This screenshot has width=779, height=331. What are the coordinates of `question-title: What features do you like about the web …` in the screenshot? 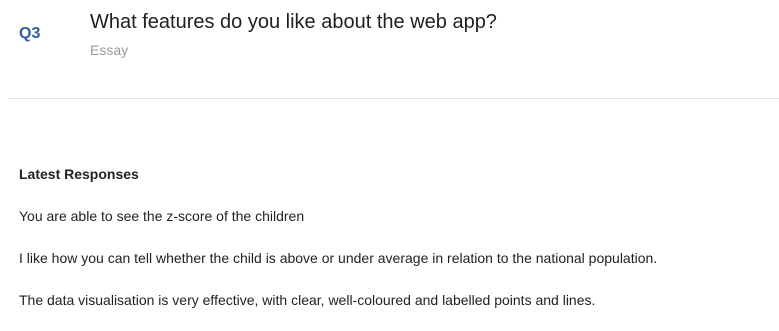 It's located at (293, 22).